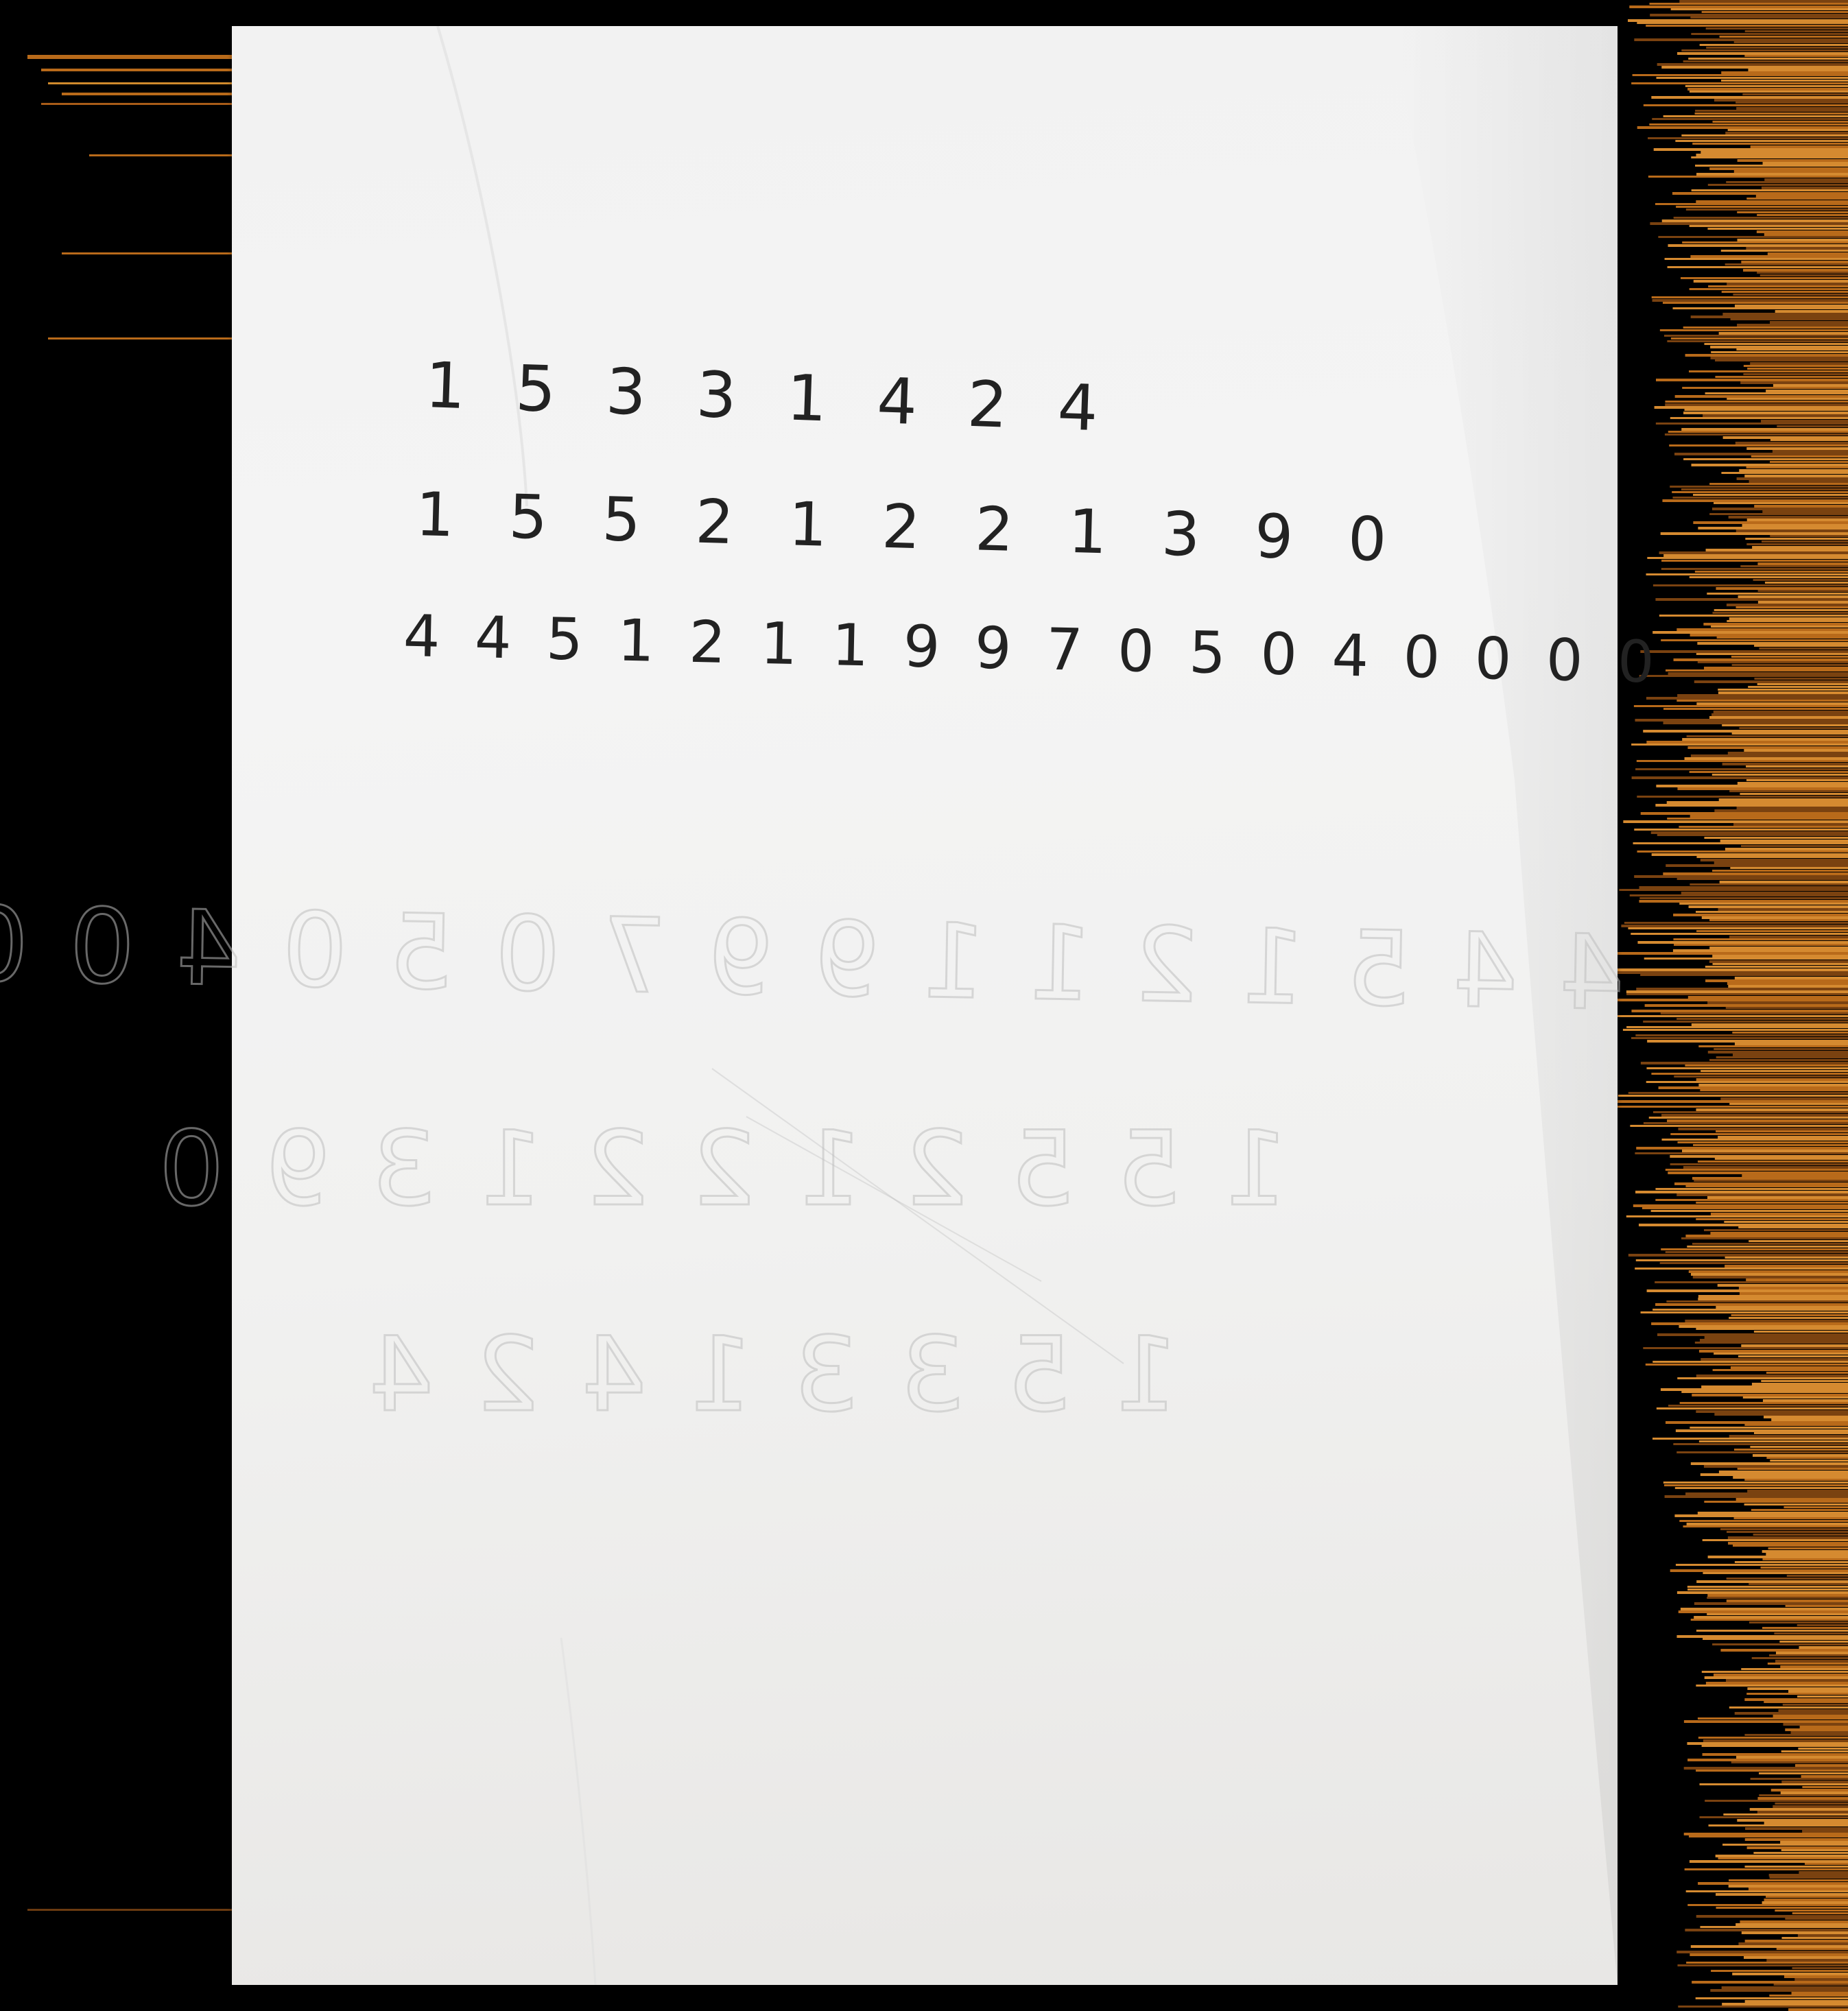 The image size is (1848, 2011). What do you see at coordinates (910, 527) in the screenshot?
I see `handwritten-row-2: 1 5 5 2 1 2 2 1 3 9 0` at bounding box center [910, 527].